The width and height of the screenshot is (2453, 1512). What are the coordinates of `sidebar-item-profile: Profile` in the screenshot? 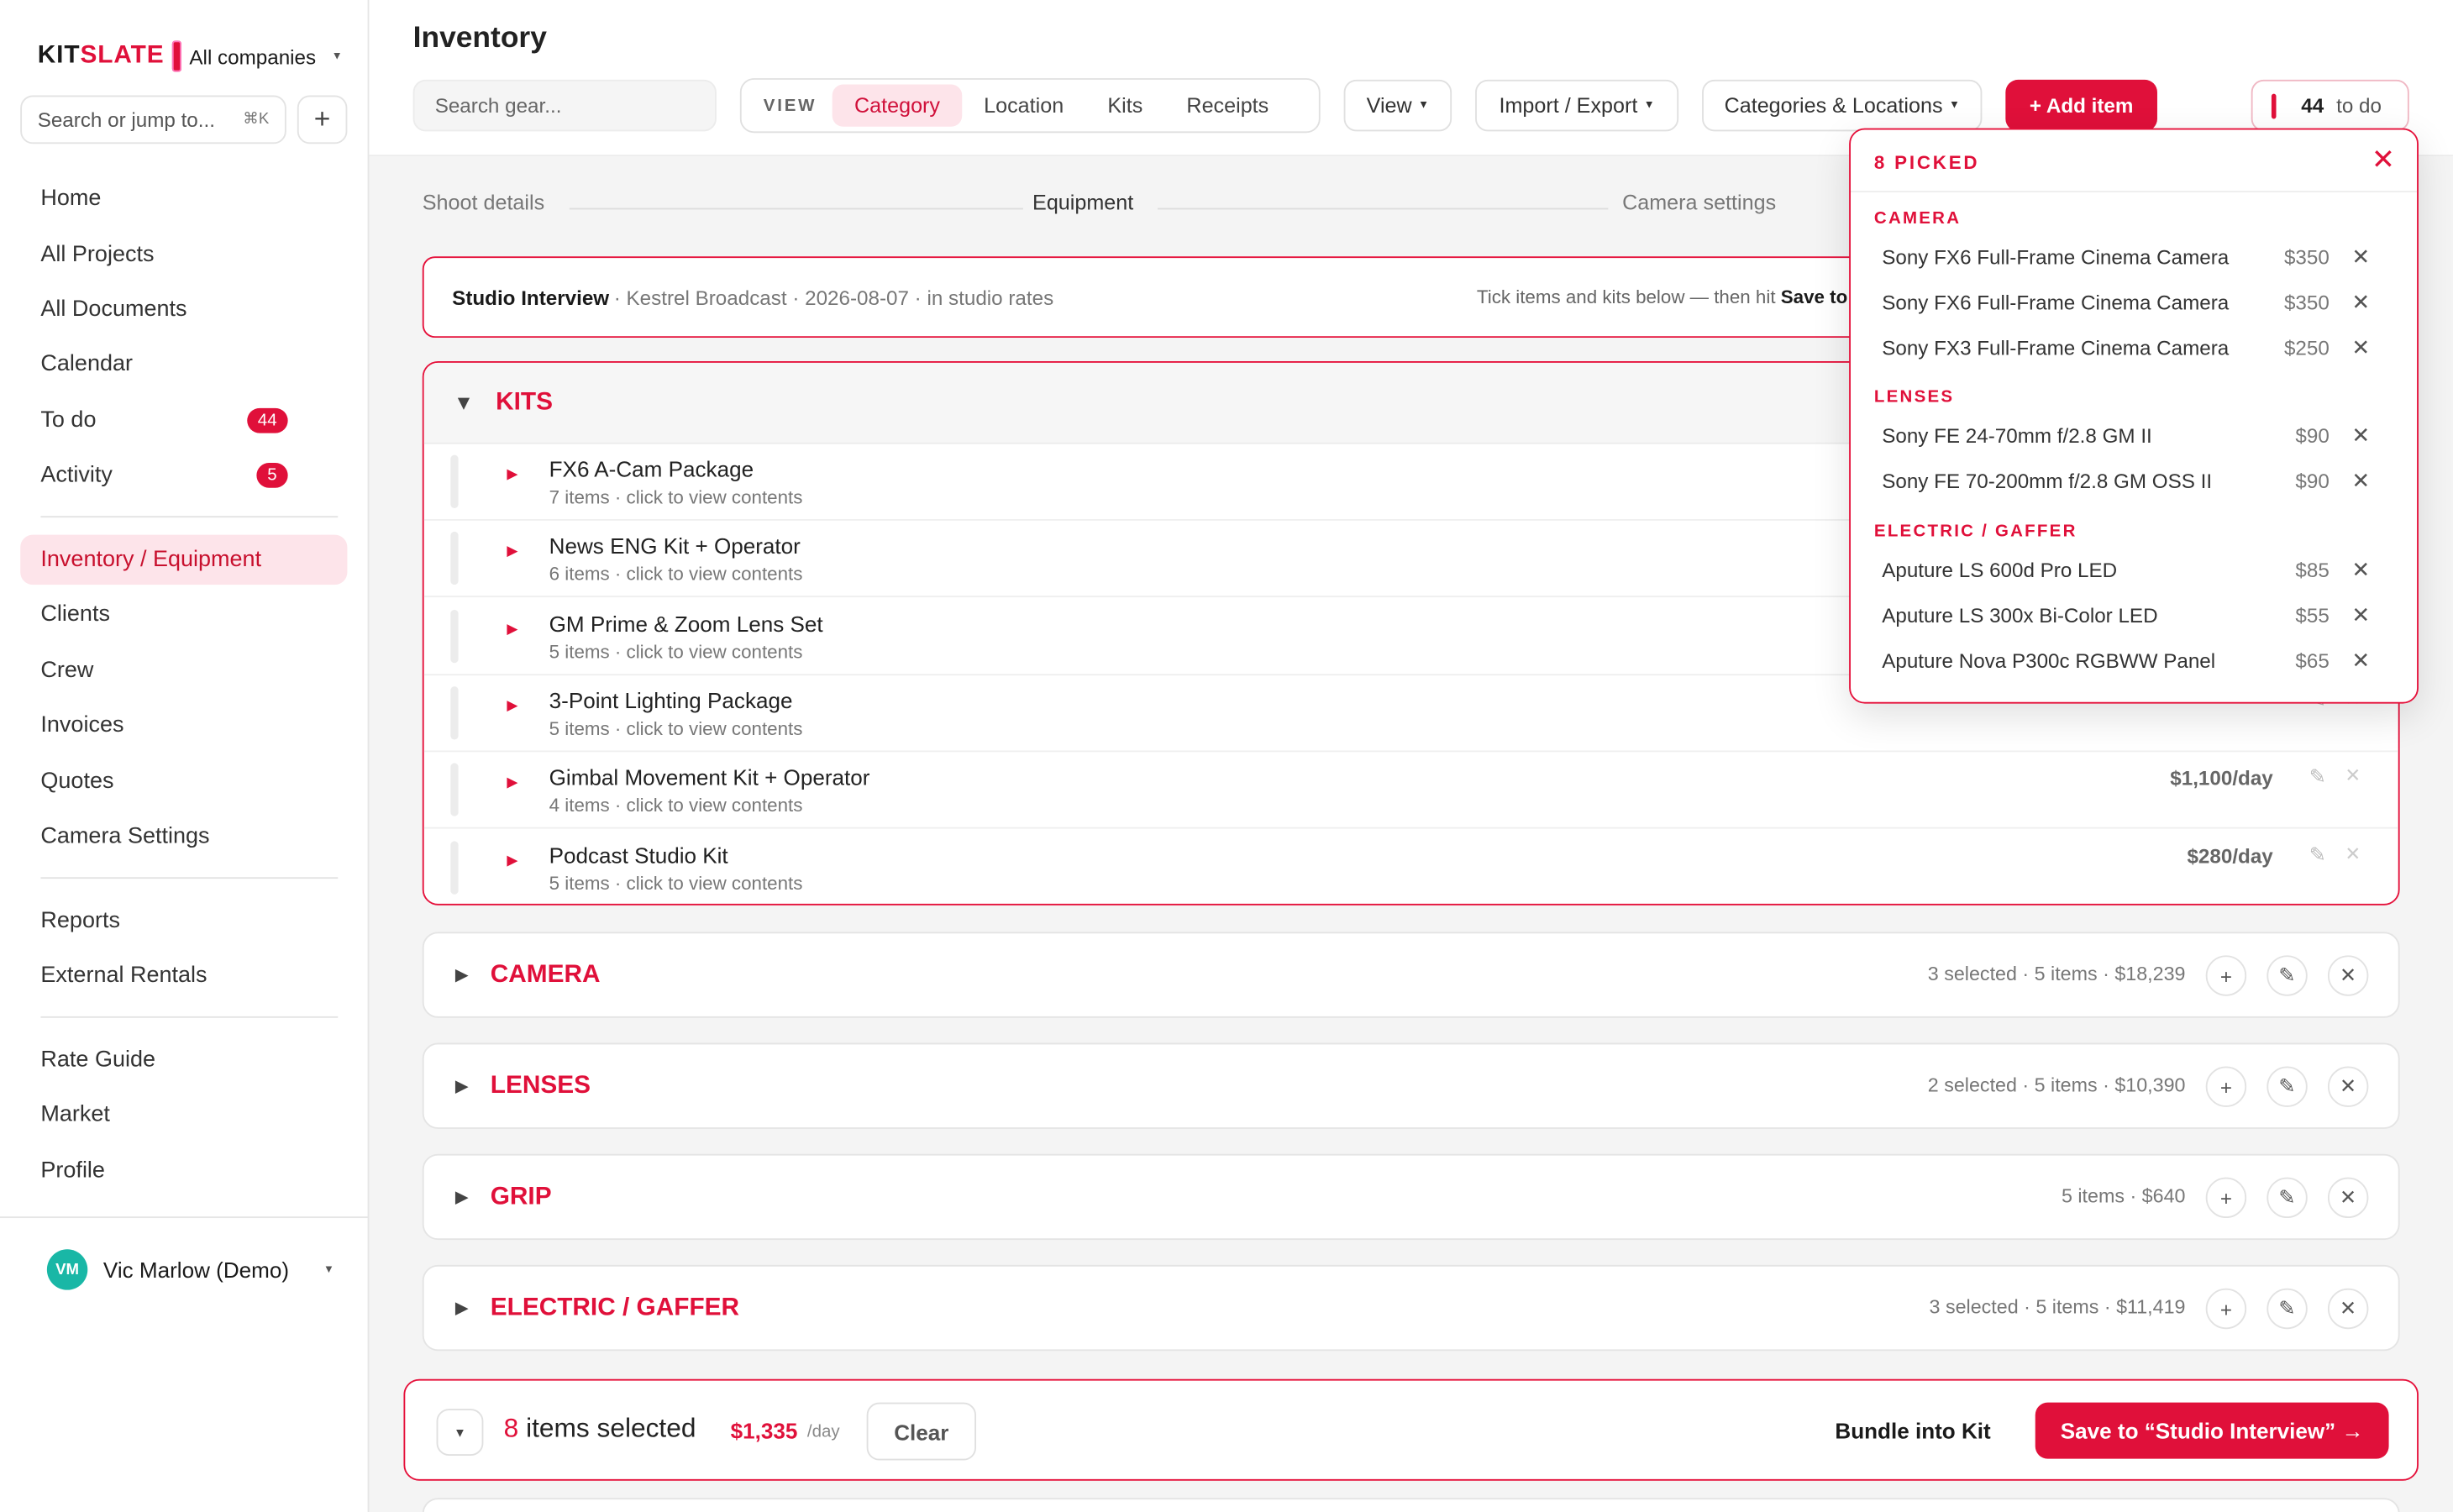 It's located at (183, 1171).